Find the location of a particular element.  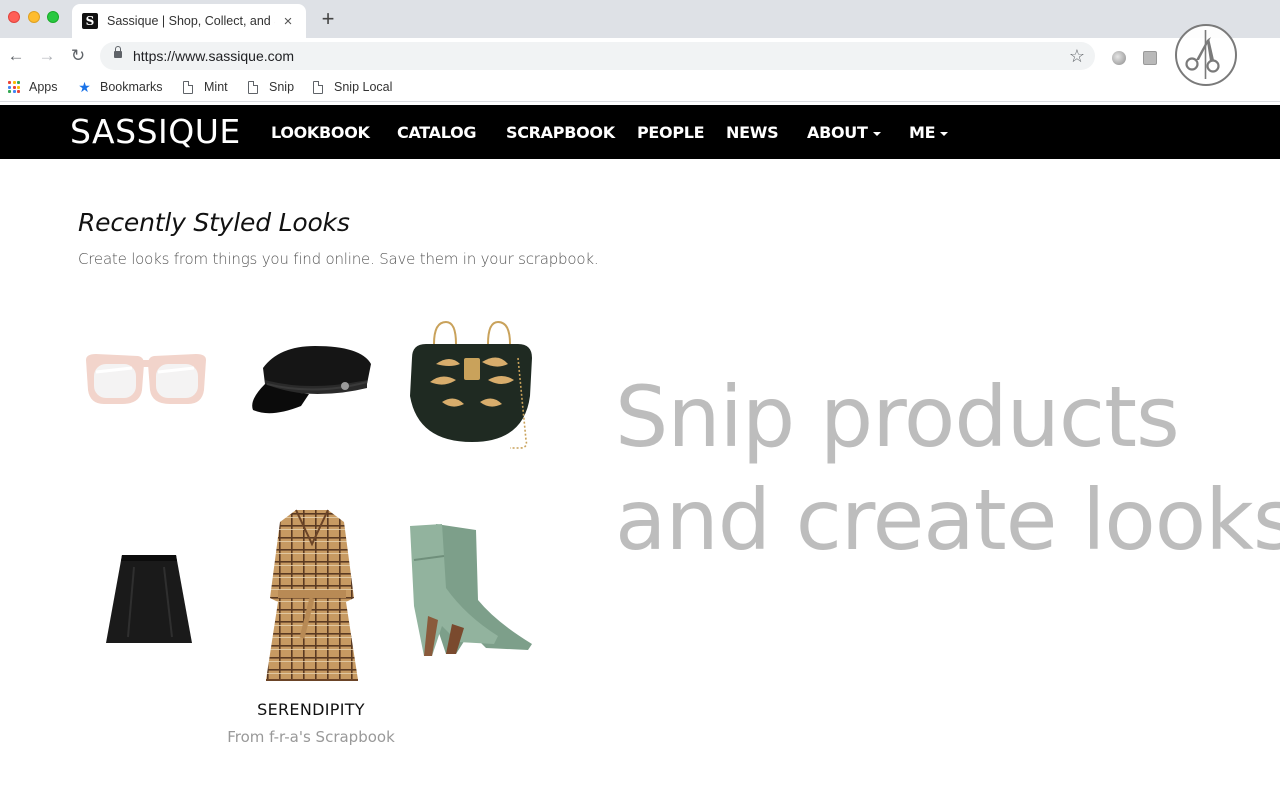

reload-icon: ↻ is located at coordinates (78, 56).